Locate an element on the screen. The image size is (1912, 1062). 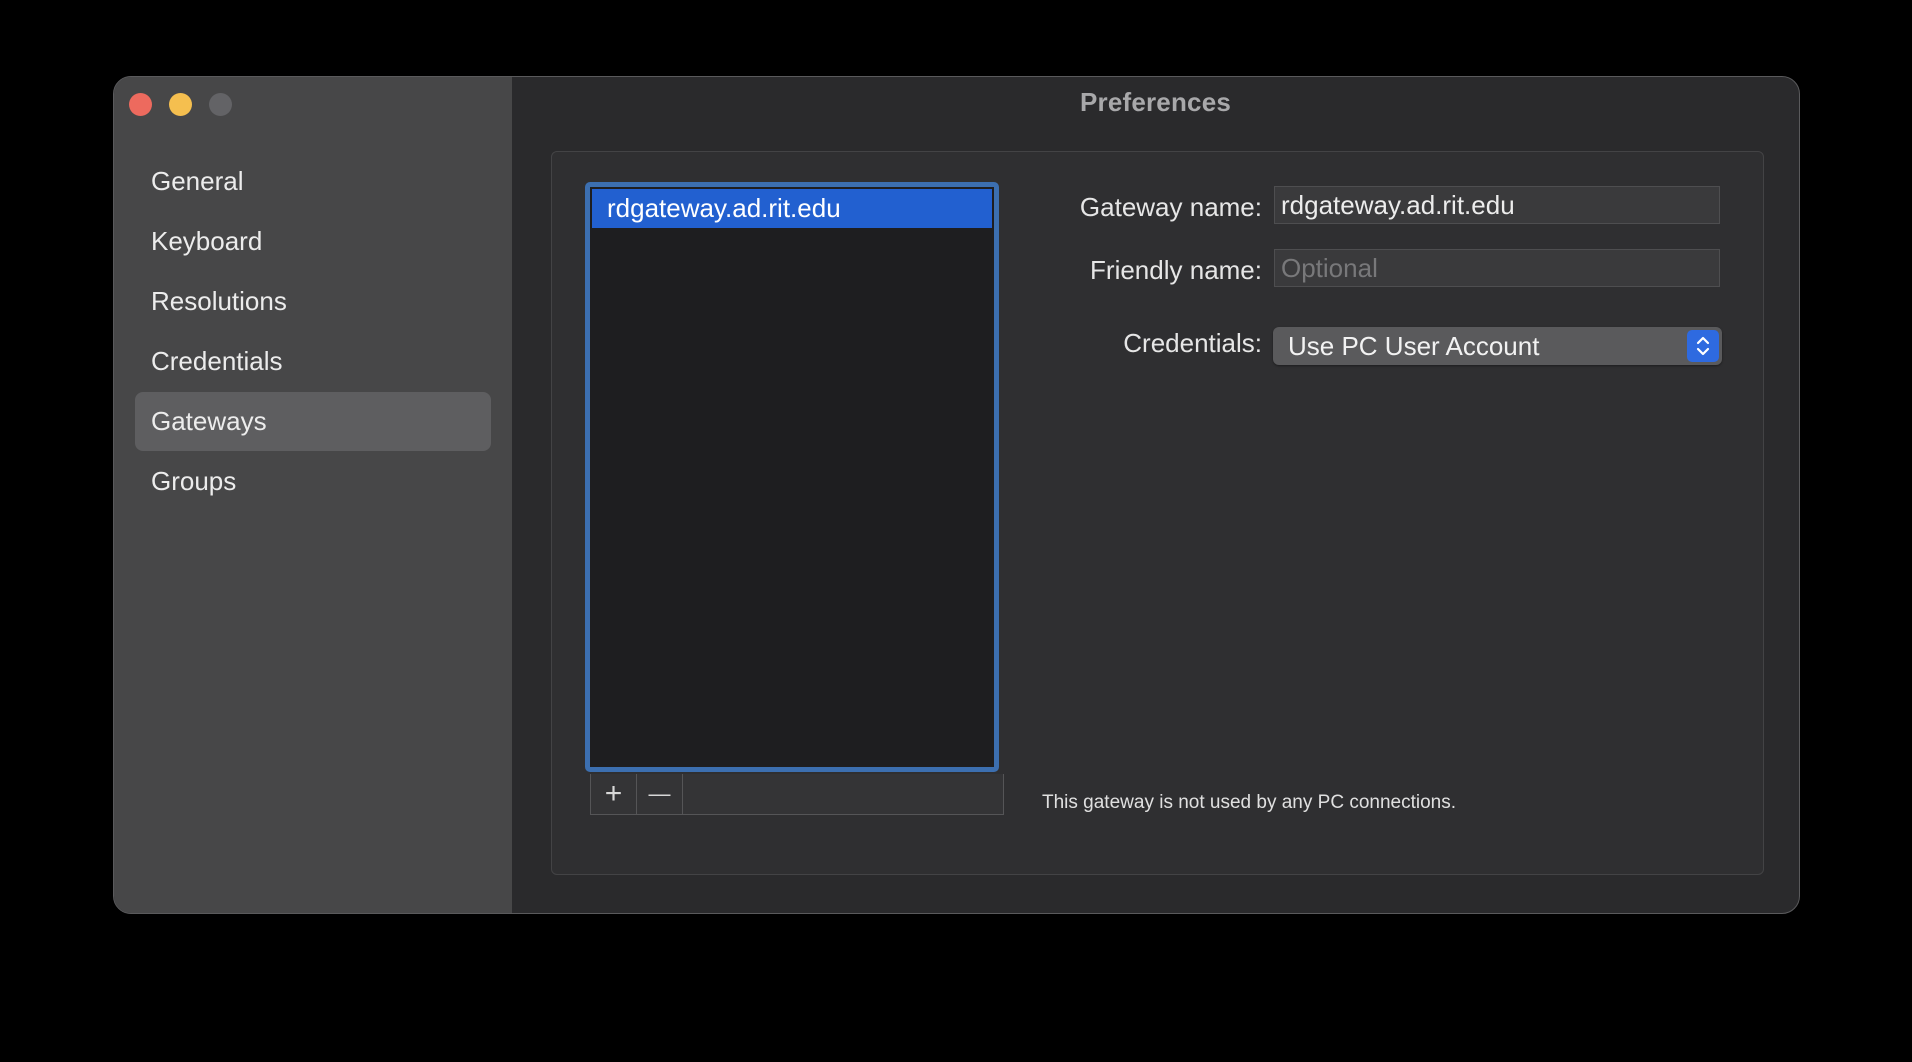
zoom-window-button is located at coordinates (220, 104).